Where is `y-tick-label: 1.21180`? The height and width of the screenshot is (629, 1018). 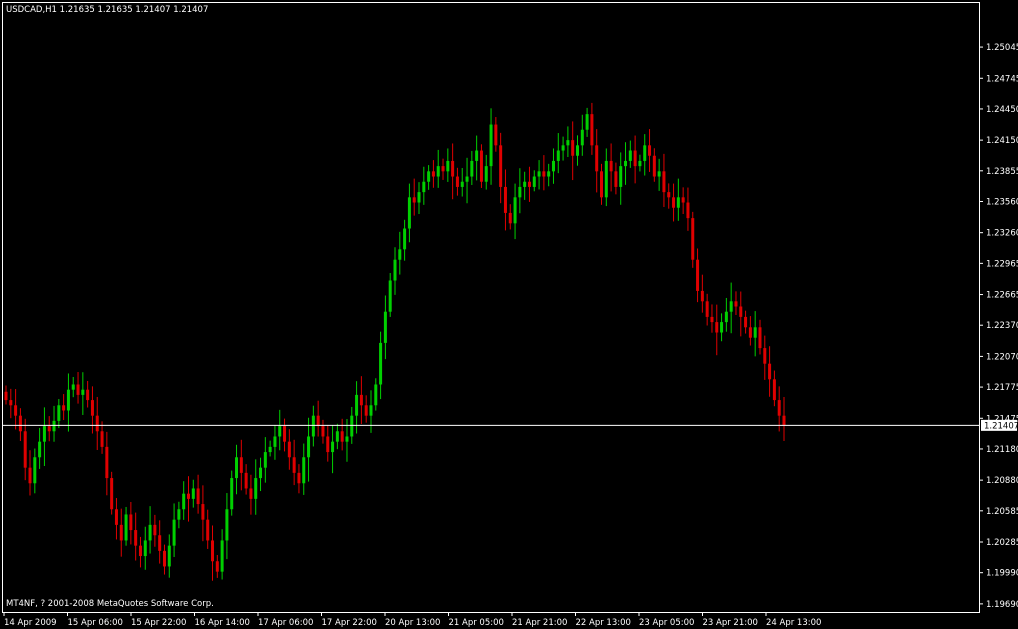 y-tick-label: 1.21180 is located at coordinates (1002, 450).